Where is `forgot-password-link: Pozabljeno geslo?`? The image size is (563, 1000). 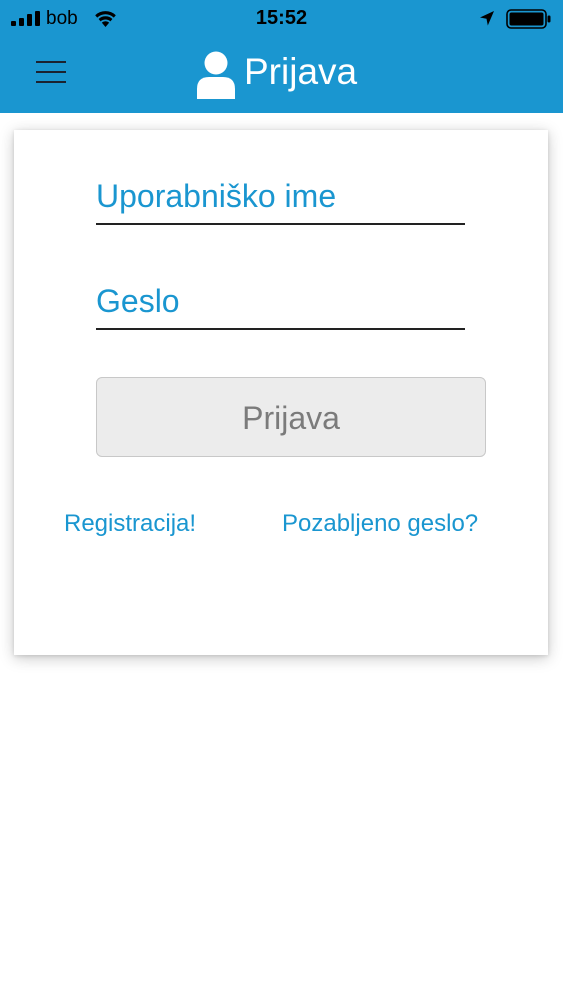
forgot-password-link: Pozabljeno geslo? is located at coordinates (380, 524).